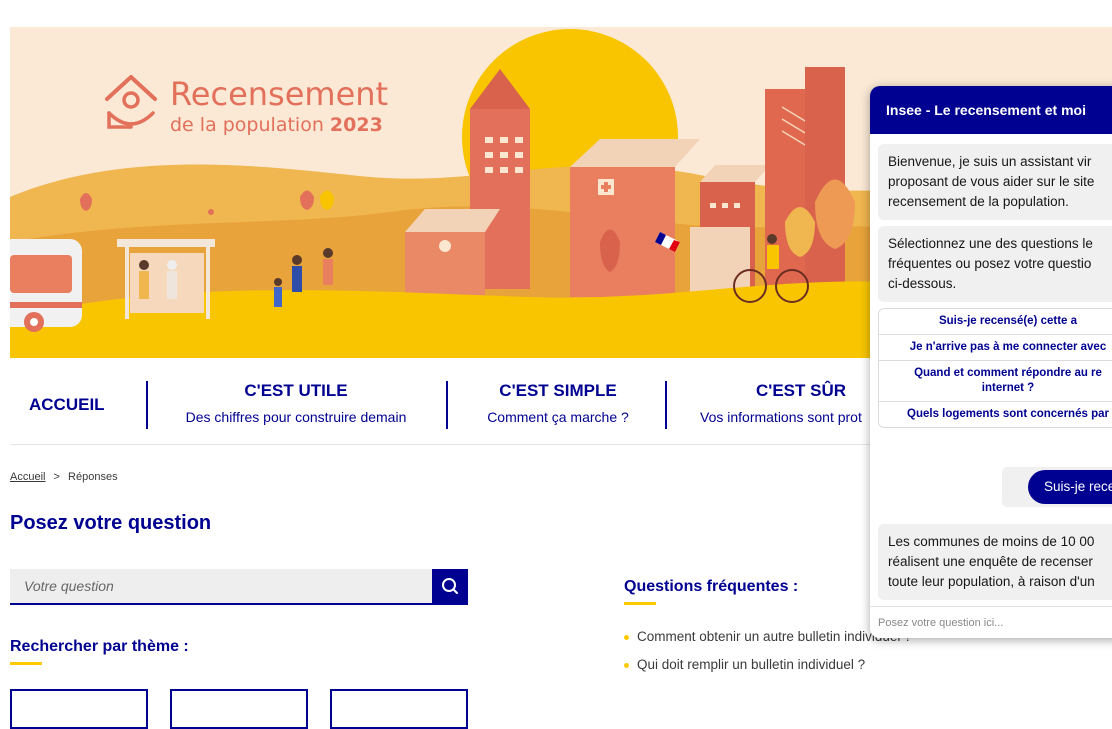 The width and height of the screenshot is (1112, 729). Describe the element at coordinates (1070, 487) in the screenshot. I see `user-message-bubble: Suis-je rece` at that location.